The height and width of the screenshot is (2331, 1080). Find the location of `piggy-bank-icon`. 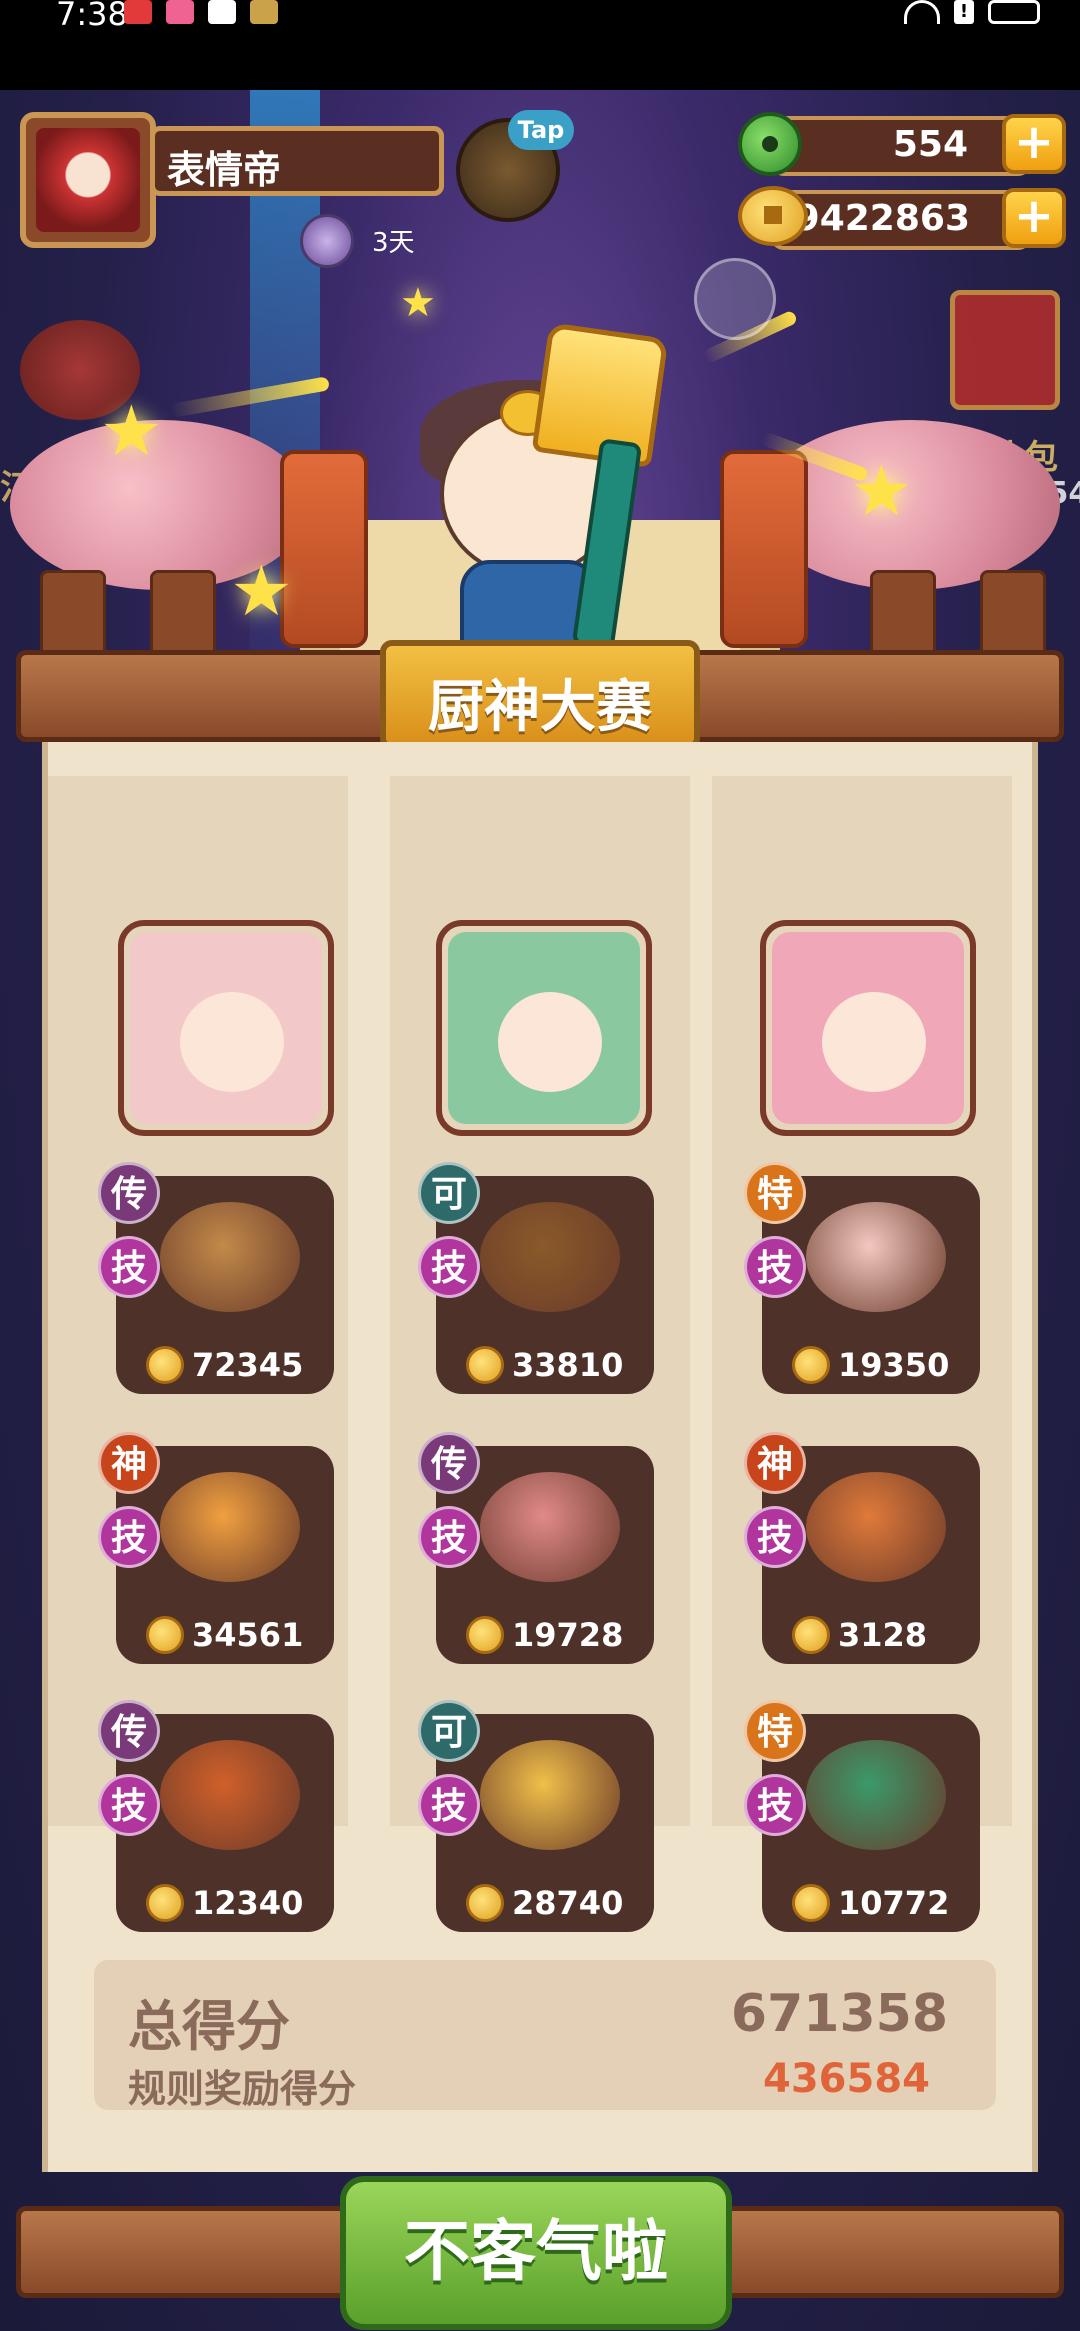

piggy-bank-icon is located at coordinates (735, 299).